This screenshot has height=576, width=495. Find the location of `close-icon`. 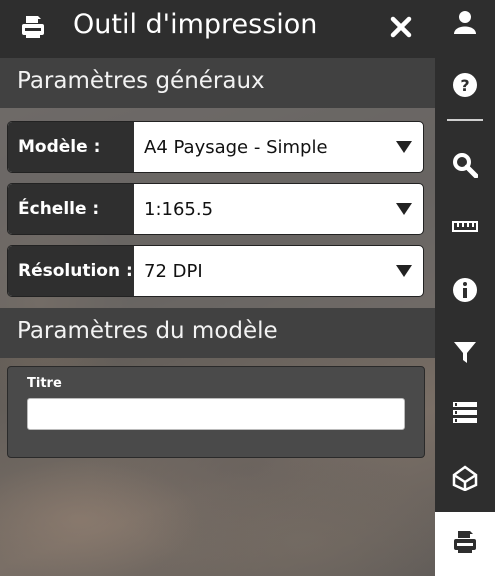

close-icon is located at coordinates (401, 27).